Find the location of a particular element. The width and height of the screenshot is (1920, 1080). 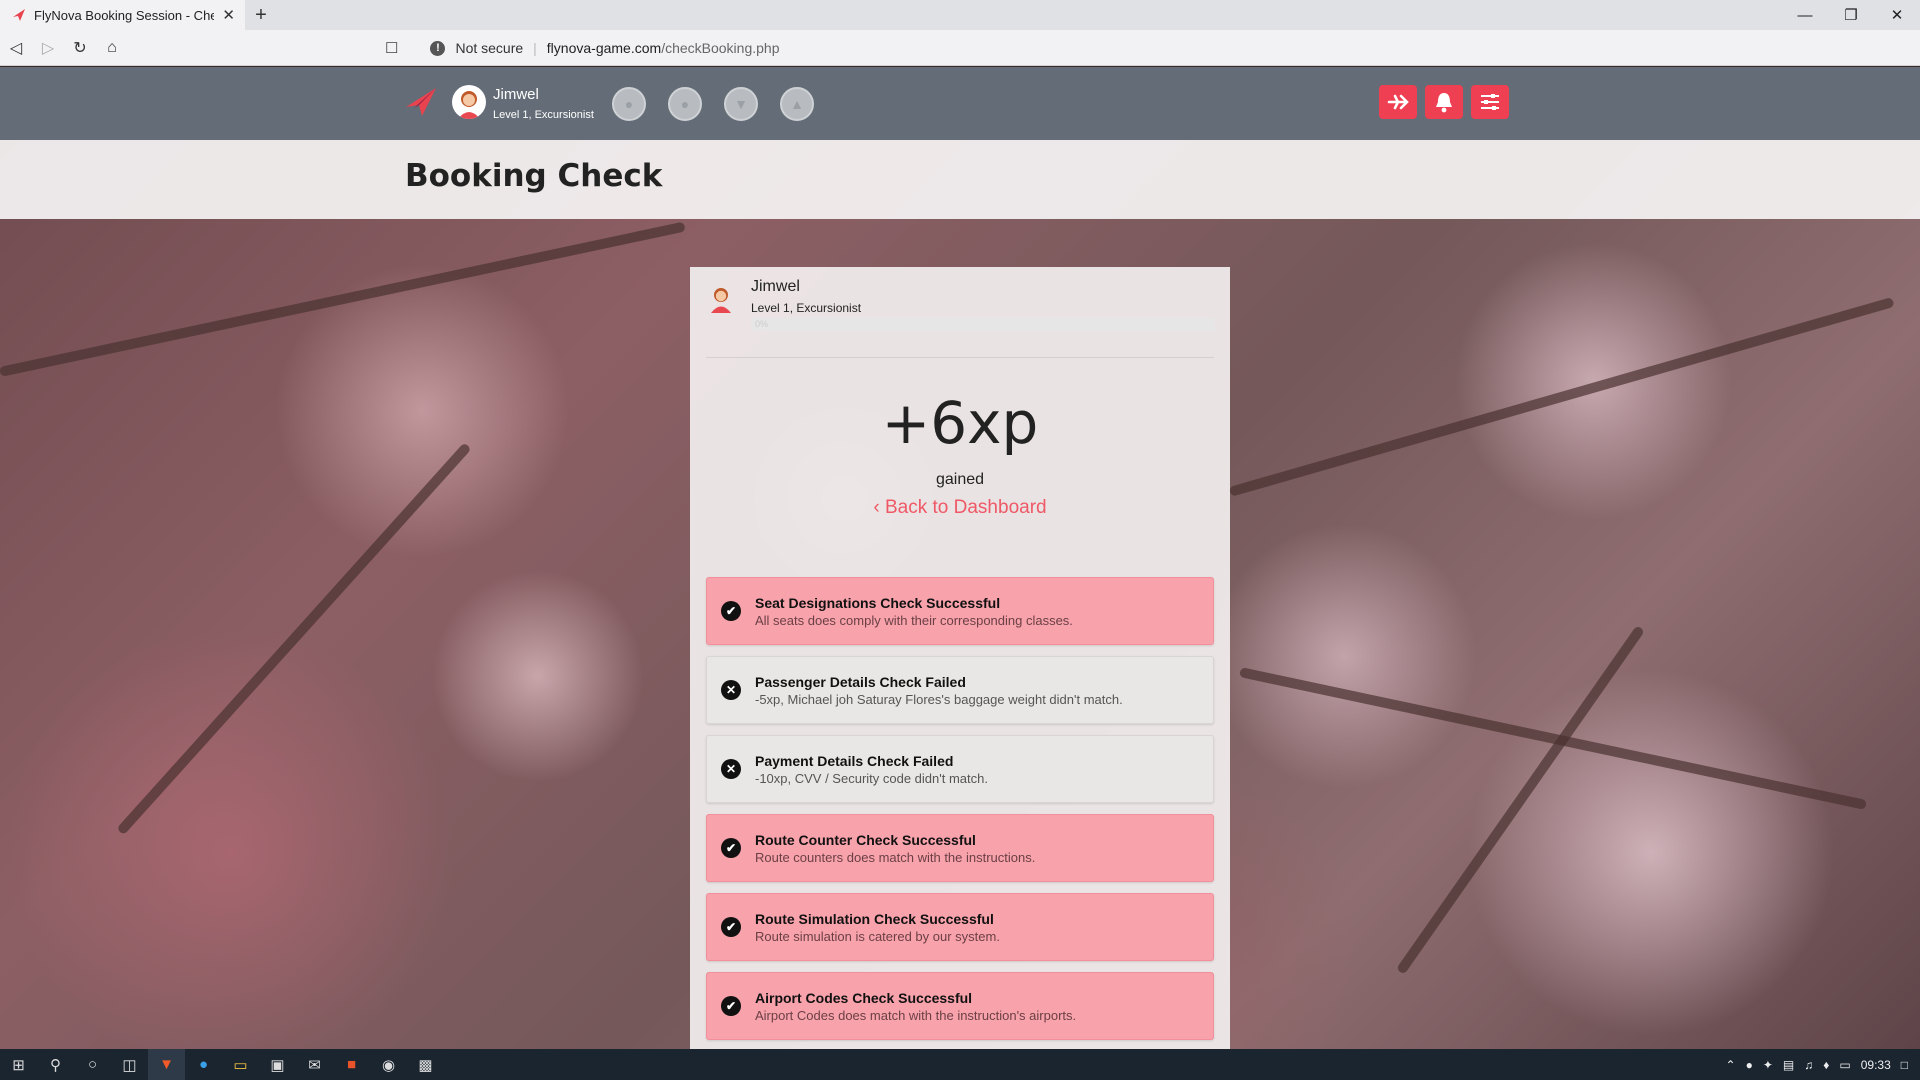

network-icon: ▤ is located at coordinates (1788, 1065).